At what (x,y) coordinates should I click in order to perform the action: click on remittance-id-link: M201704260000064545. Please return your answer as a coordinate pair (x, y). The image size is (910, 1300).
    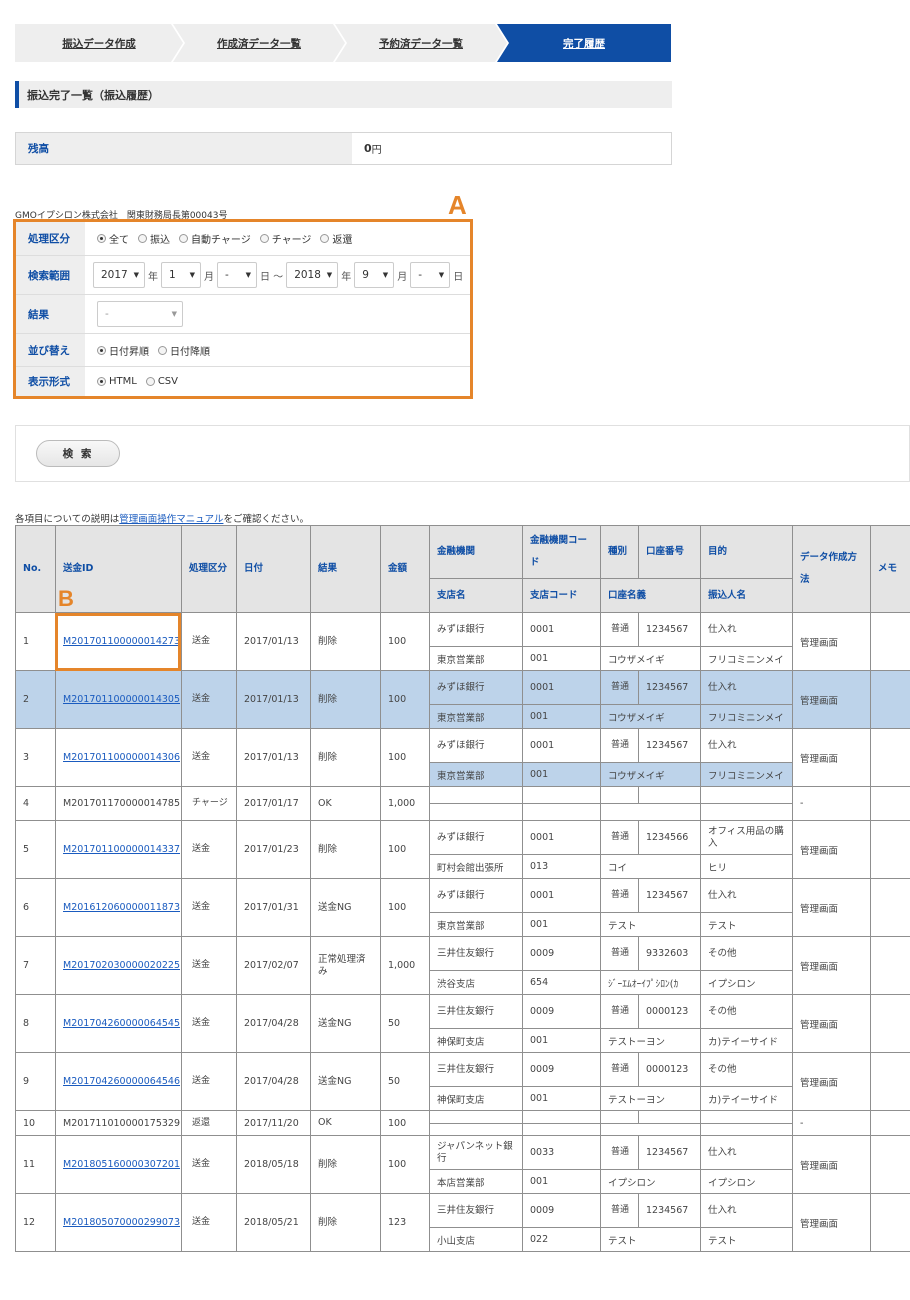
    Looking at the image, I should click on (121, 1023).